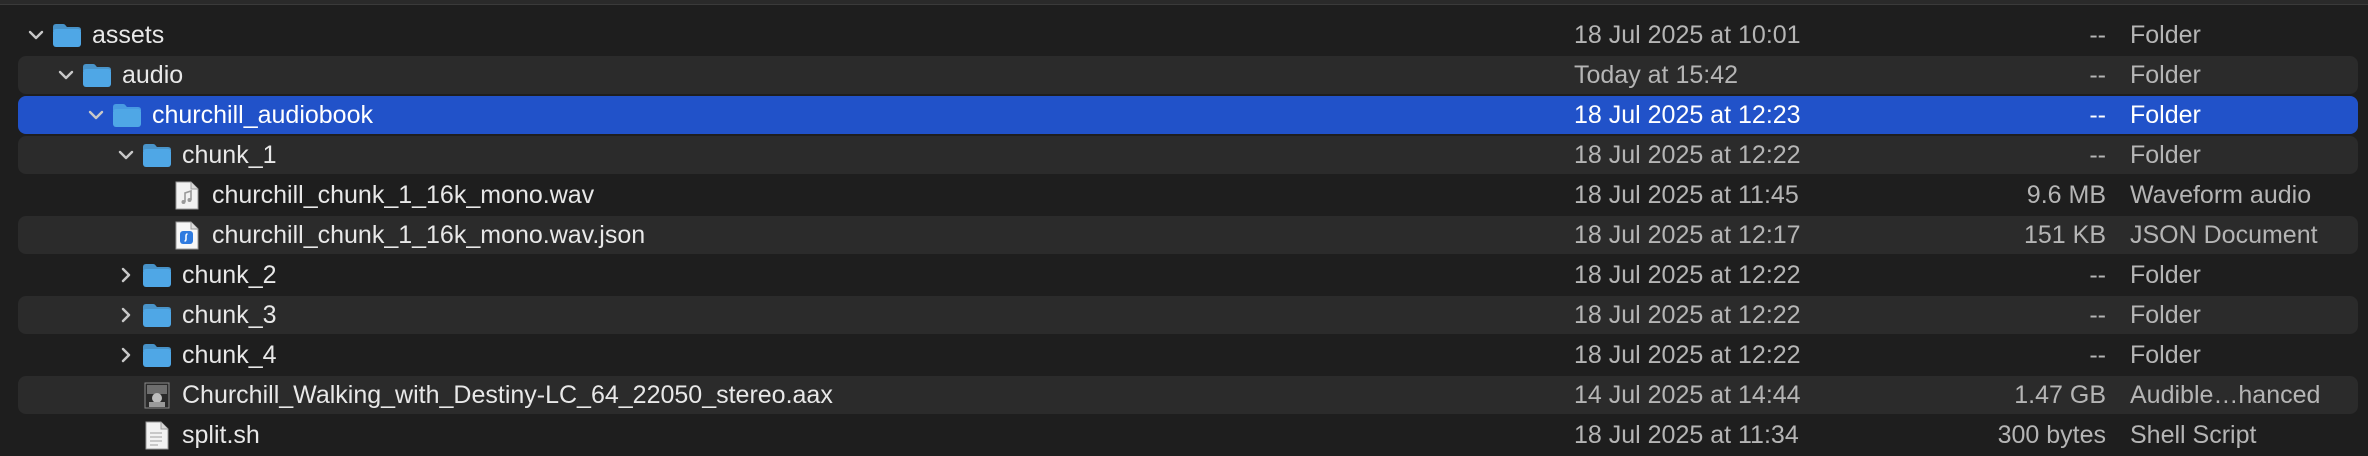  Describe the element at coordinates (2221, 195) in the screenshot. I see `file-kind: Waveform audio` at that location.